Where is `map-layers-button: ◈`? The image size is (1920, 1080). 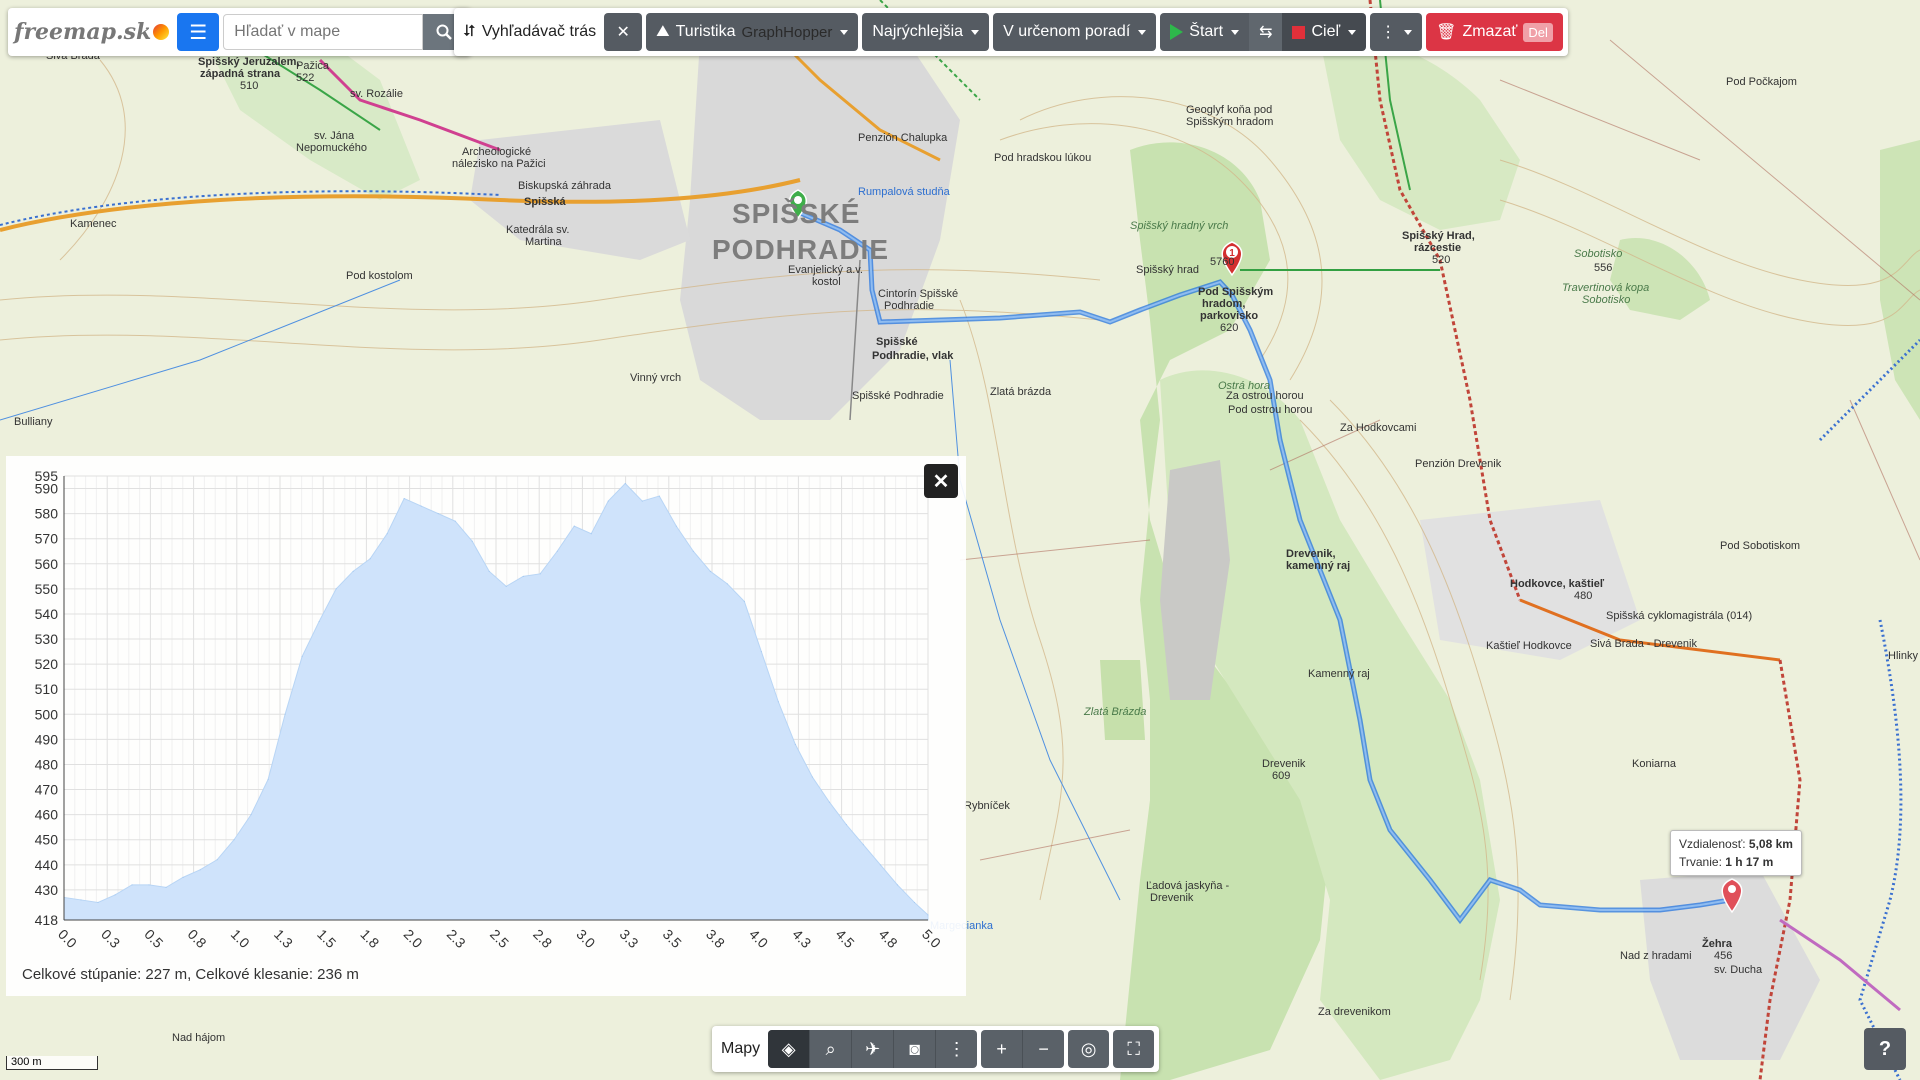 map-layers-button: ◈ is located at coordinates (789, 1049).